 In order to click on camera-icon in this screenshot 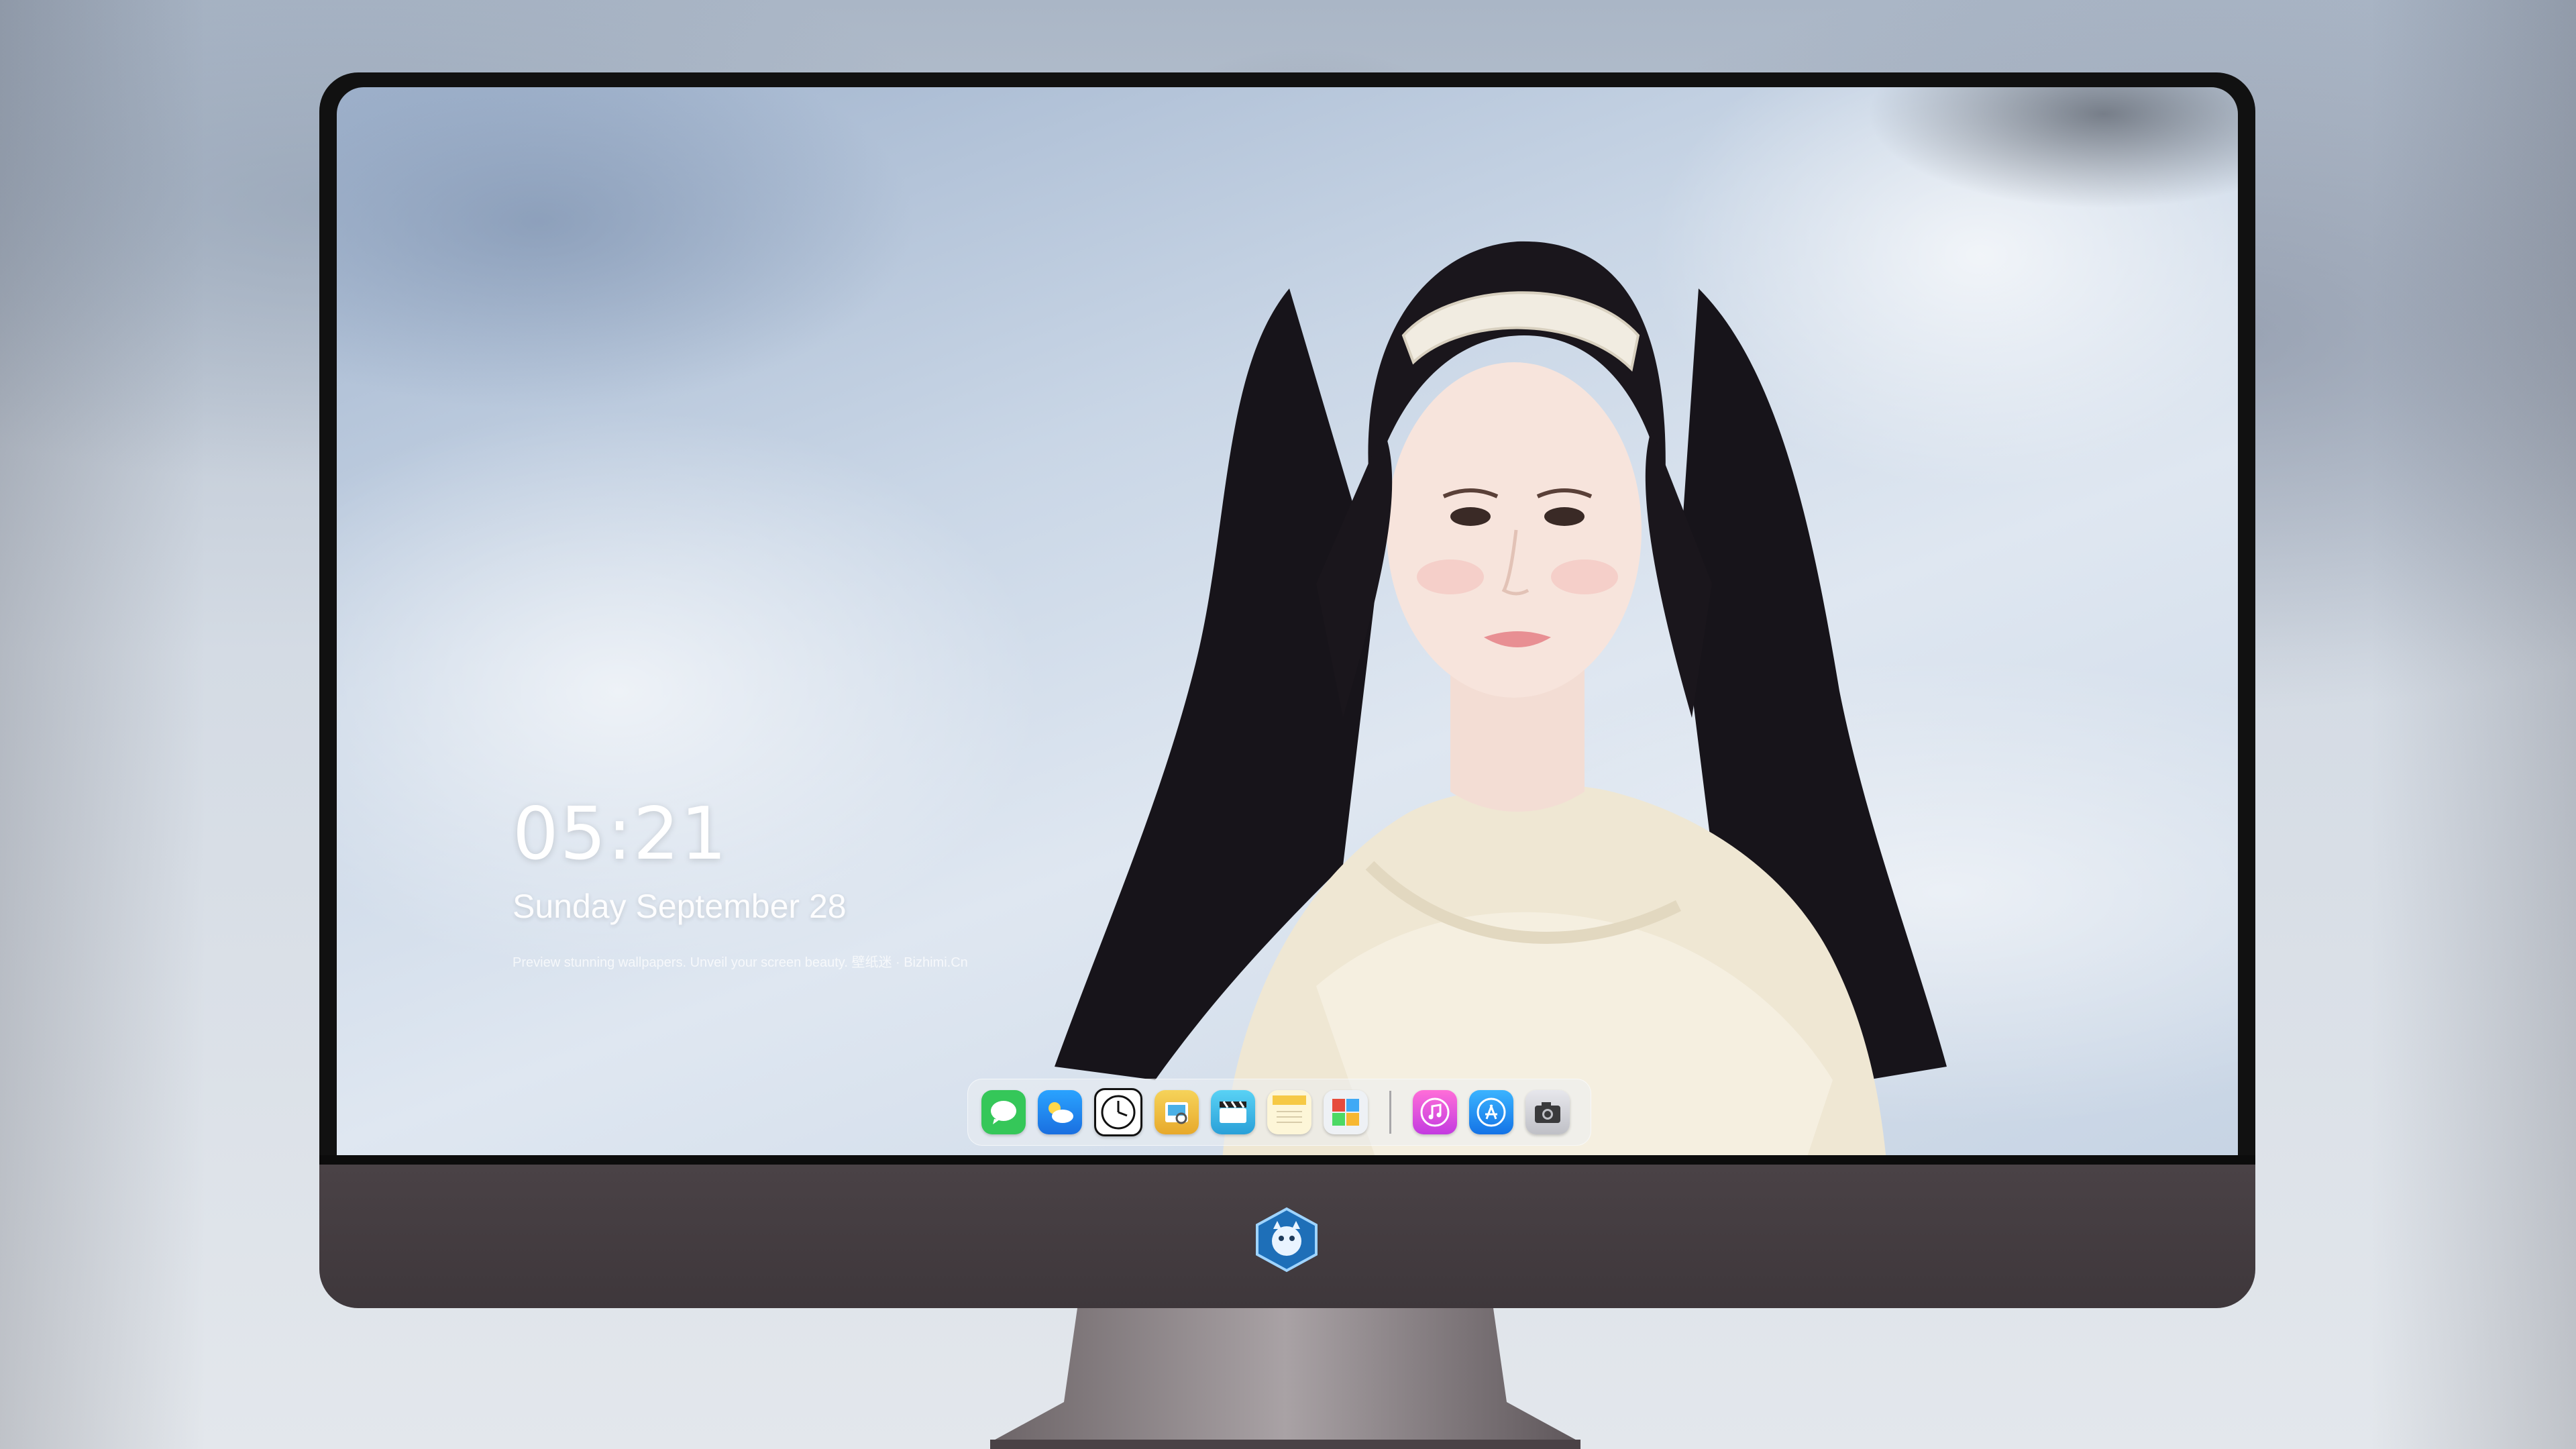, I will do `click(1547, 1112)`.